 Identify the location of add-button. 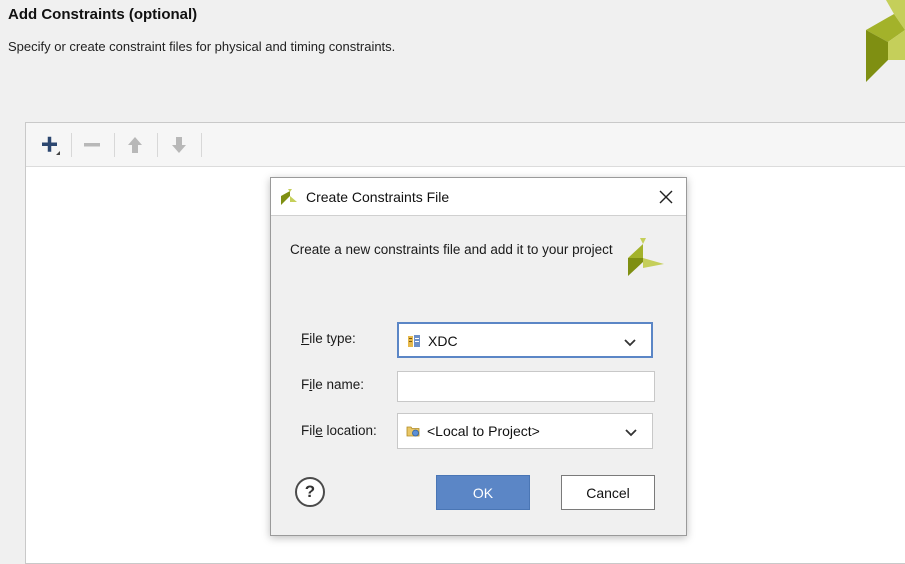
(50, 145).